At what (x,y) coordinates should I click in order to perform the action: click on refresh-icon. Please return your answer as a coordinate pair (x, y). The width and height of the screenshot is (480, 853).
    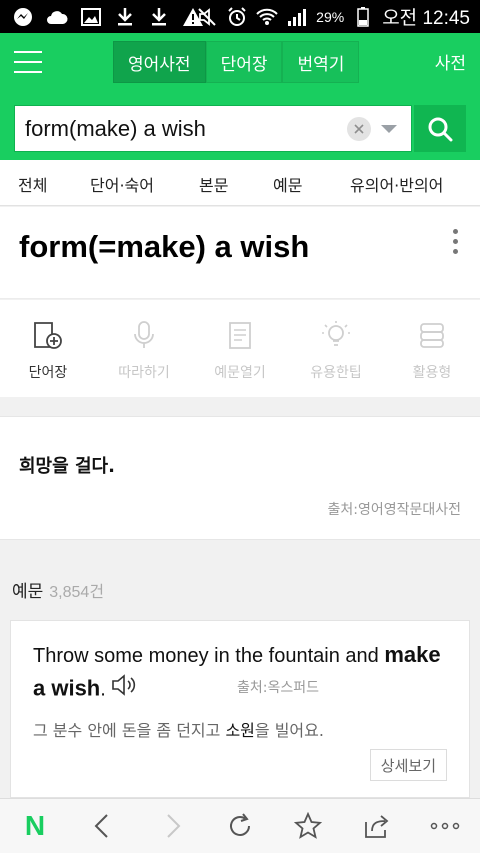
    Looking at the image, I should click on (240, 824).